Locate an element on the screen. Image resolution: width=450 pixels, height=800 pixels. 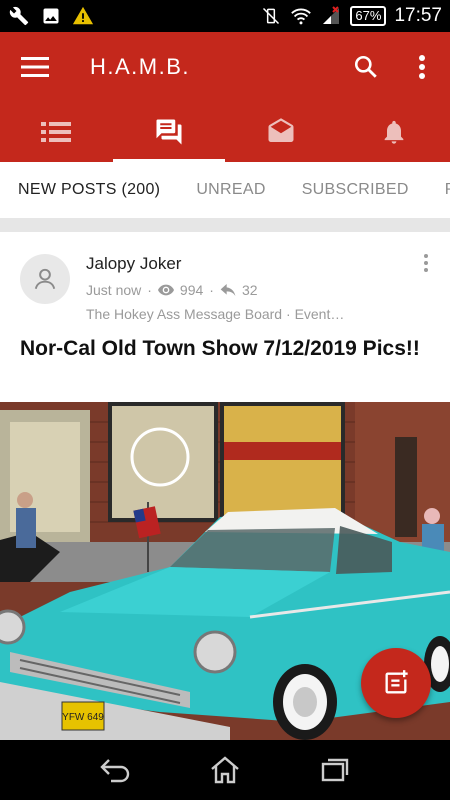
status-bar: 67% 17:57 is located at coordinates (225, 16).